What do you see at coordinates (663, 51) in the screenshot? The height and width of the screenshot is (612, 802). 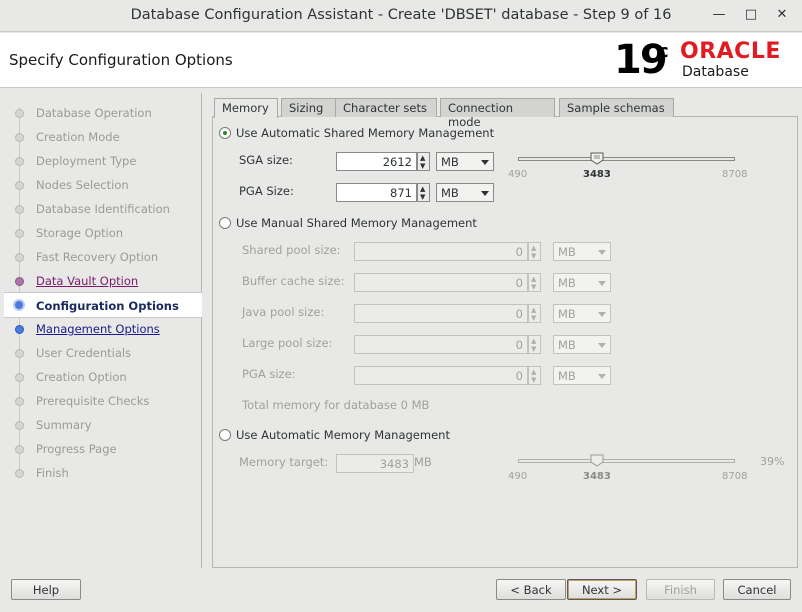 I see `brand-suffix: c` at bounding box center [663, 51].